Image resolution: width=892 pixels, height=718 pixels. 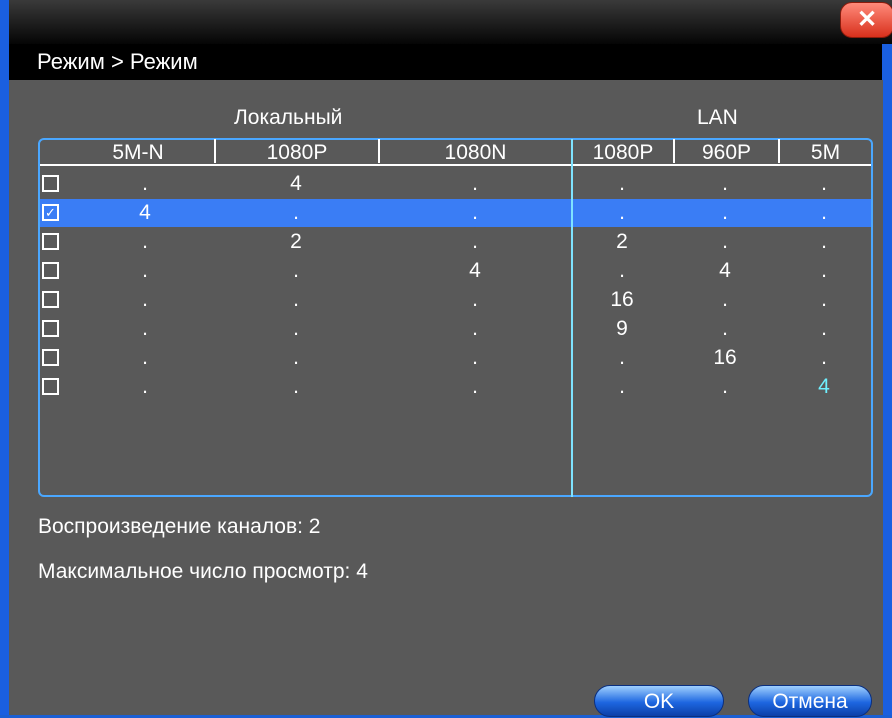 What do you see at coordinates (622, 328) in the screenshot?
I see `table-cell: 9` at bounding box center [622, 328].